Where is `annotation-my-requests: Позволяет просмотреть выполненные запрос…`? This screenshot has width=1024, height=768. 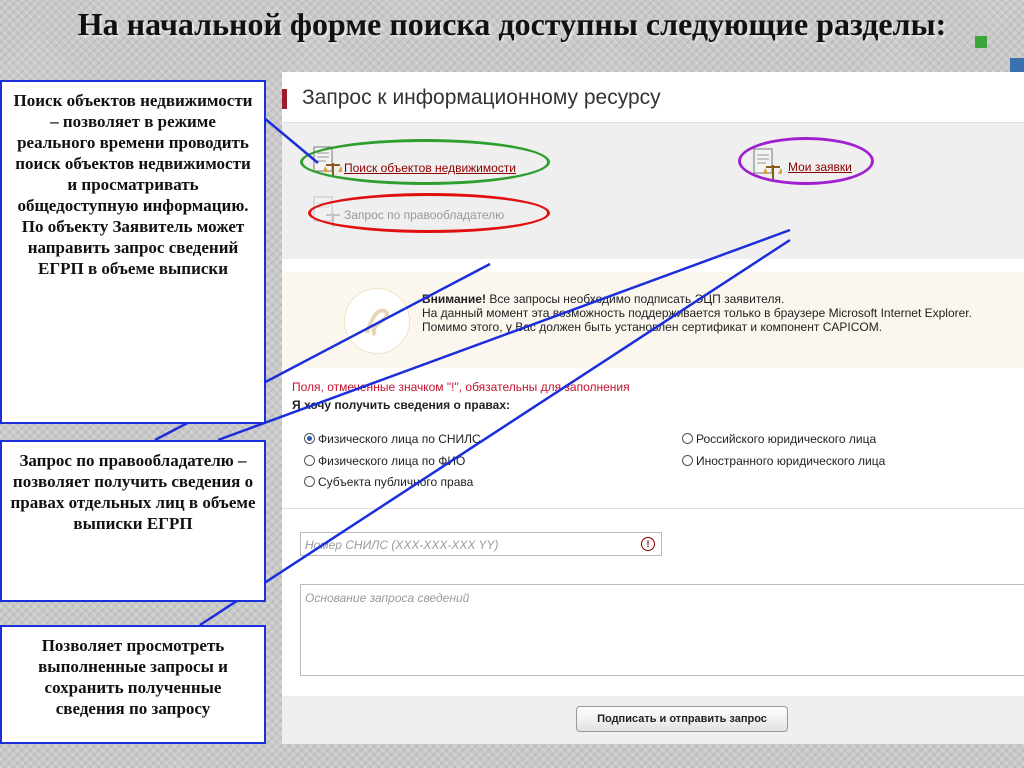
annotation-my-requests: Позволяет просмотреть выполненные запрос… is located at coordinates (133, 684).